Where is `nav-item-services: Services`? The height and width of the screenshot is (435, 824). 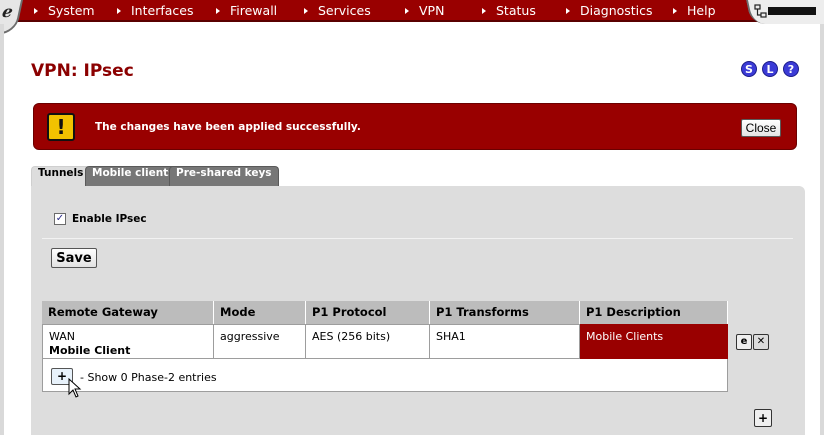
nav-item-services: Services is located at coordinates (337, 10).